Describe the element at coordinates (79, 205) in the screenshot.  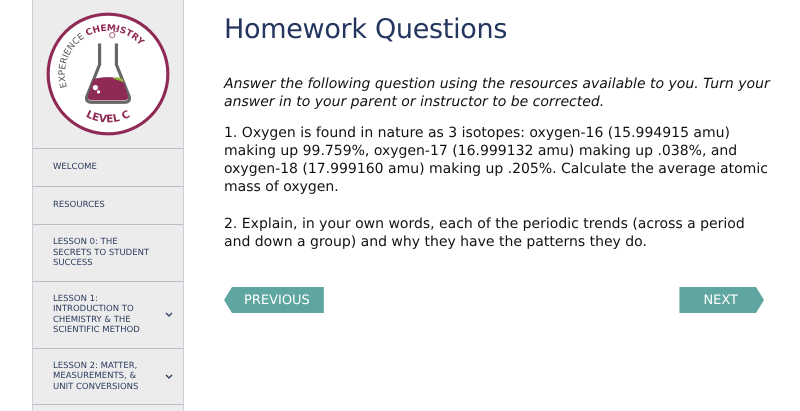
I see `nav-label: RESOURCES` at that location.